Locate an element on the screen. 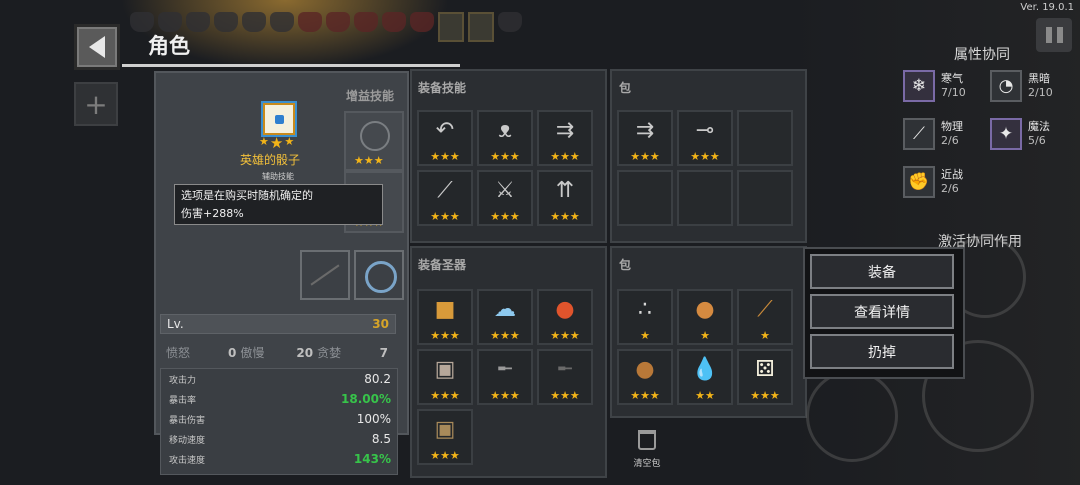 This screenshot has width=1080, height=485. item-slot: ⟋ ★ is located at coordinates (765, 317).